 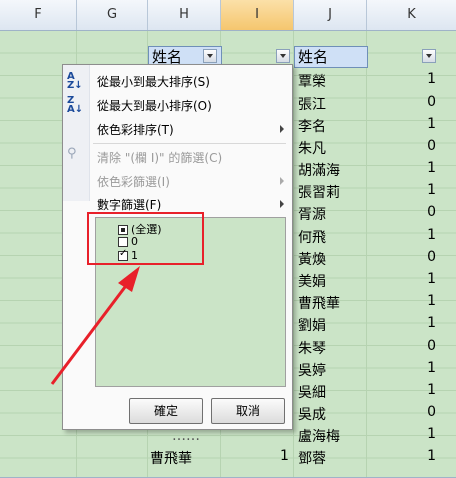 I want to click on sort-descending-icon: Z A↓, so click(x=75, y=105).